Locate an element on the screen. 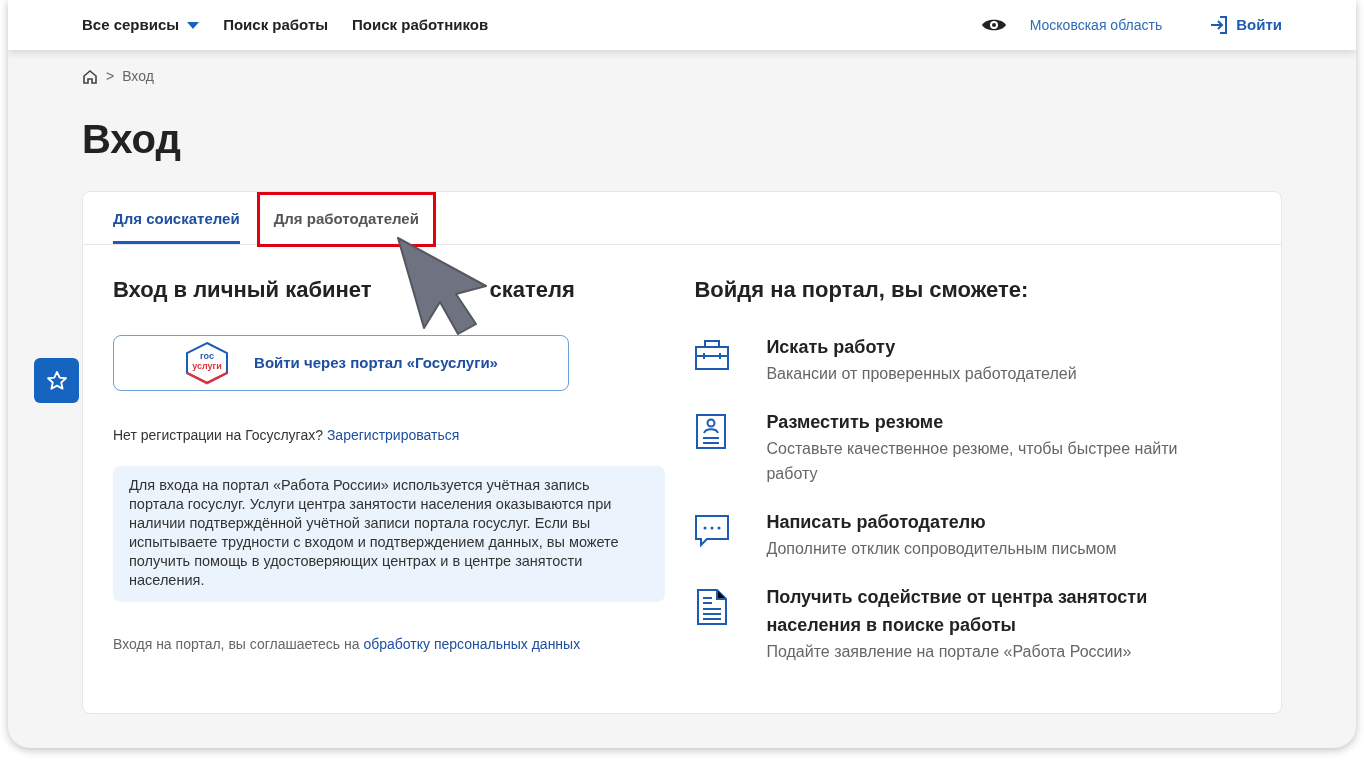 Image resolution: width=1364 pixels, height=764 pixels. feature-description: Составьте качественное резюме, чтобы быстрее найти работу is located at coordinates (972, 461).